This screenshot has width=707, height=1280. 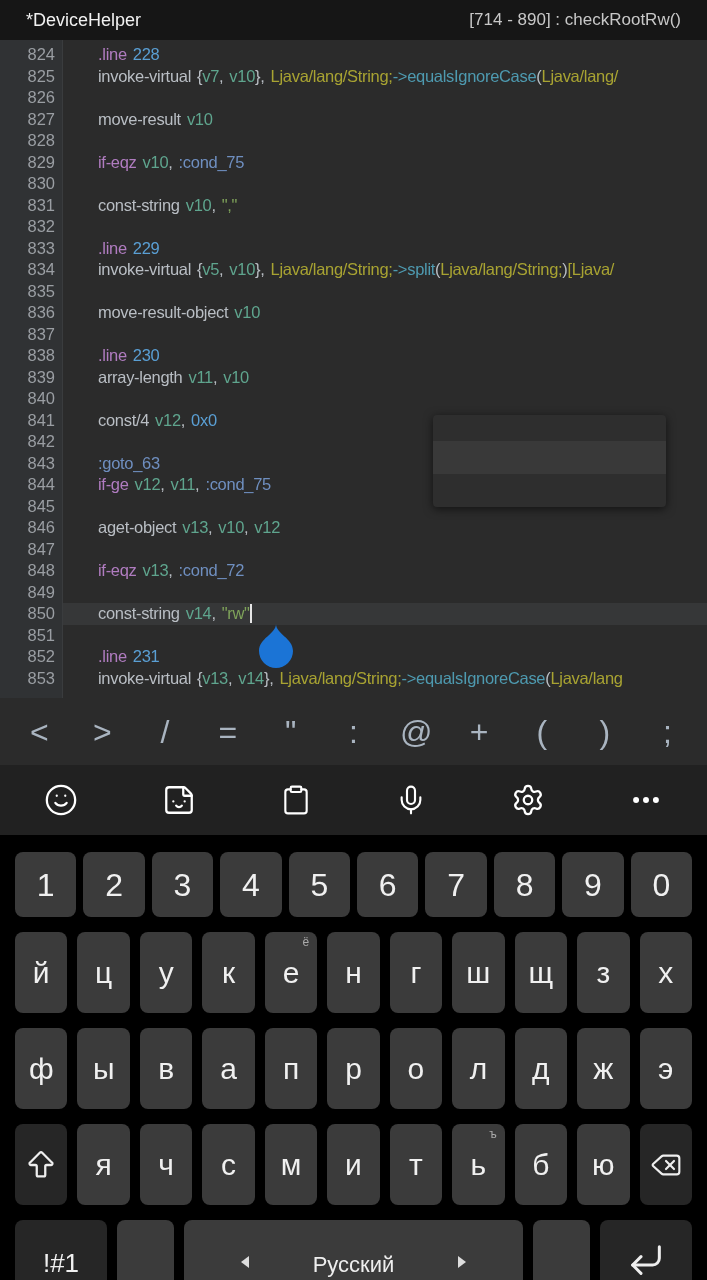 What do you see at coordinates (244, 1262) in the screenshot?
I see `left-arrow-icon` at bounding box center [244, 1262].